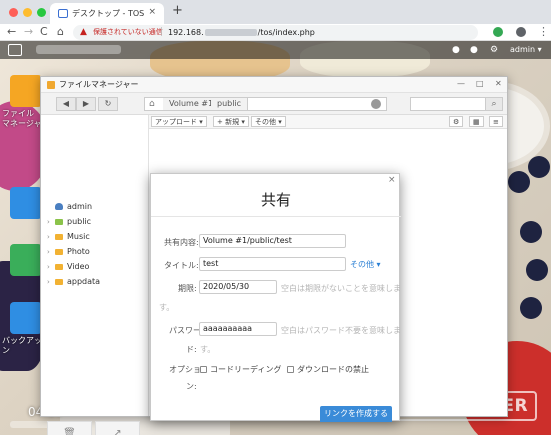  What do you see at coordinates (6, 350) in the screenshot?
I see `desktop-icon-label: ン` at bounding box center [6, 350].